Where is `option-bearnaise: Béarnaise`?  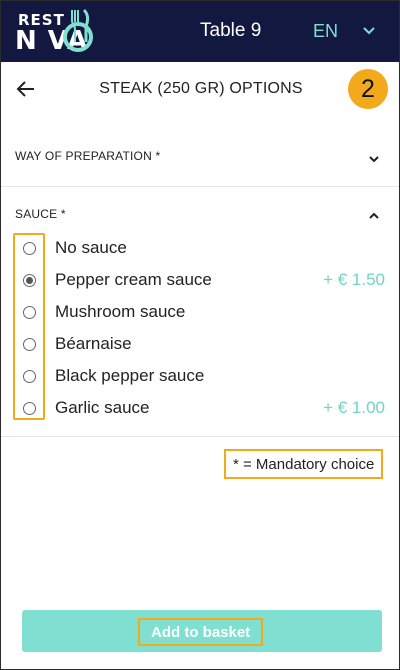 option-bearnaise: Béarnaise is located at coordinates (200, 345).